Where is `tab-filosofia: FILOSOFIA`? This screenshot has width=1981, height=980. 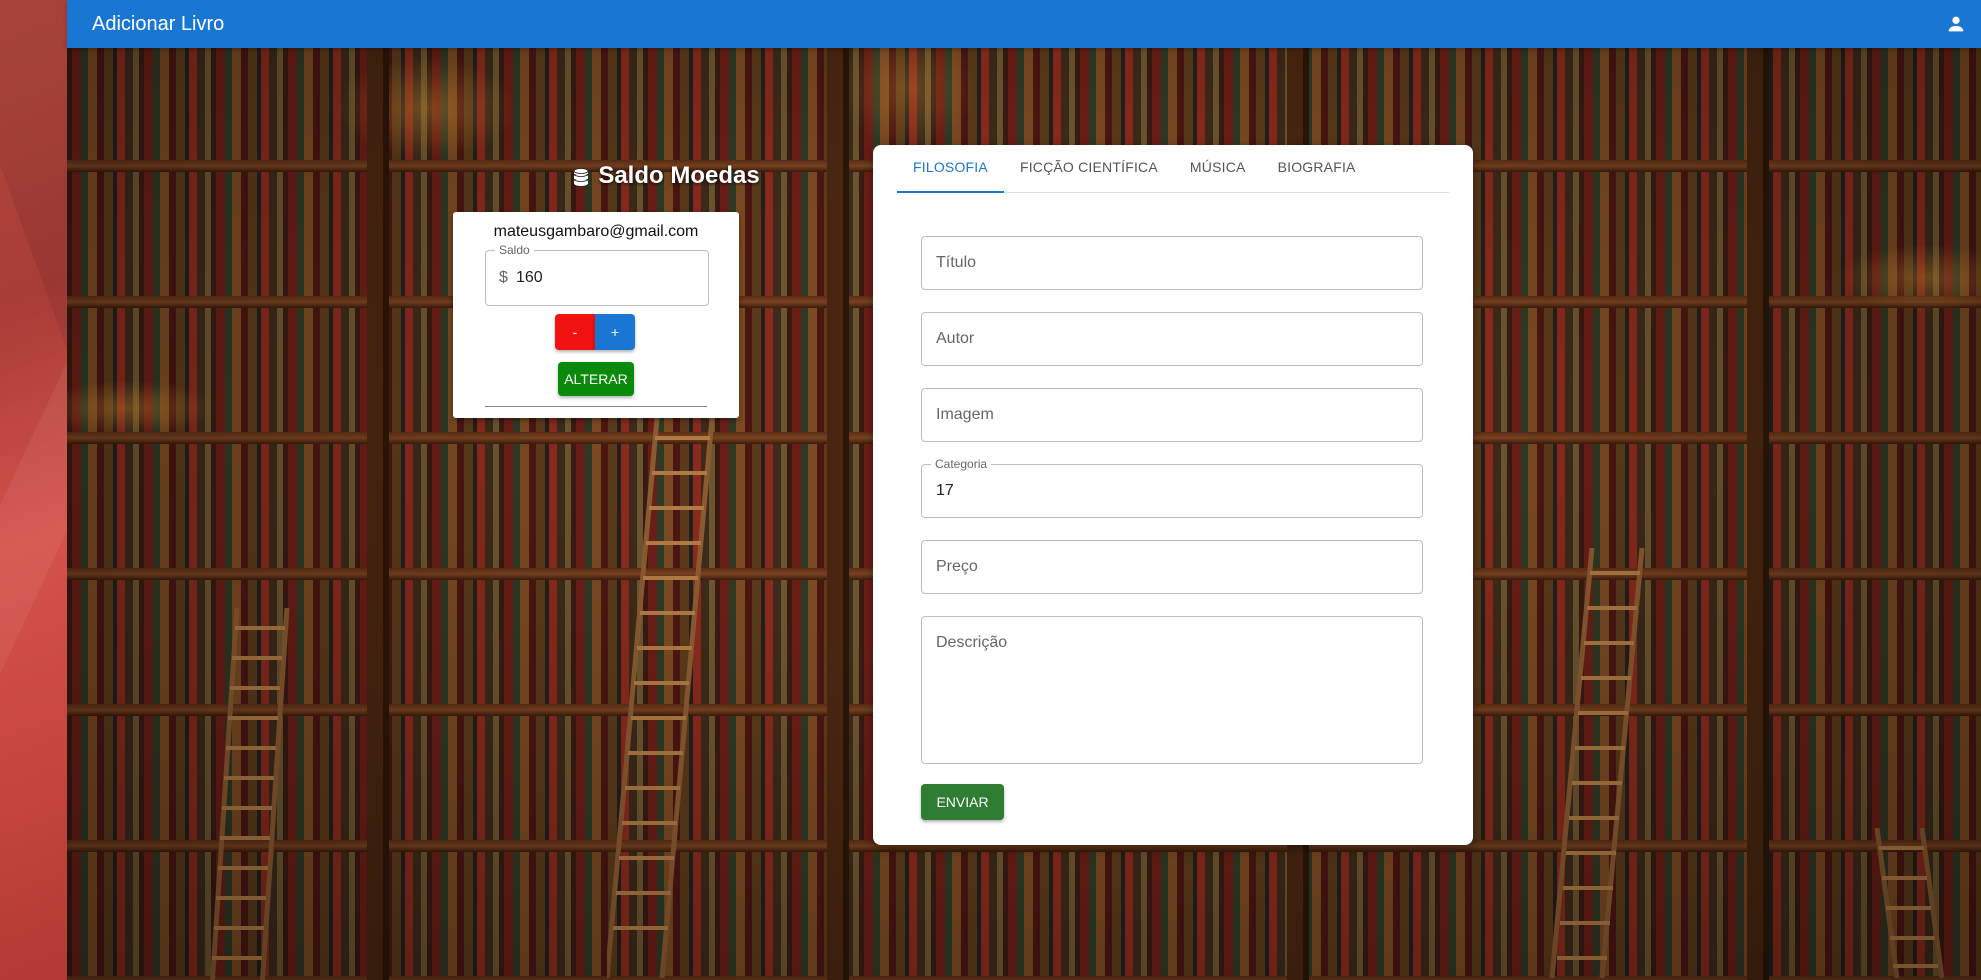 tab-filosofia: FILOSOFIA is located at coordinates (950, 169).